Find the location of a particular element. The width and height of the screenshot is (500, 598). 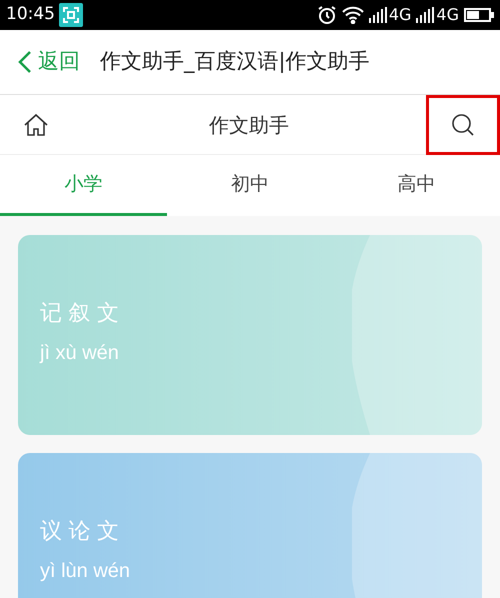

page-title: 作文助手_百度汉语|作文助手 is located at coordinates (235, 62).